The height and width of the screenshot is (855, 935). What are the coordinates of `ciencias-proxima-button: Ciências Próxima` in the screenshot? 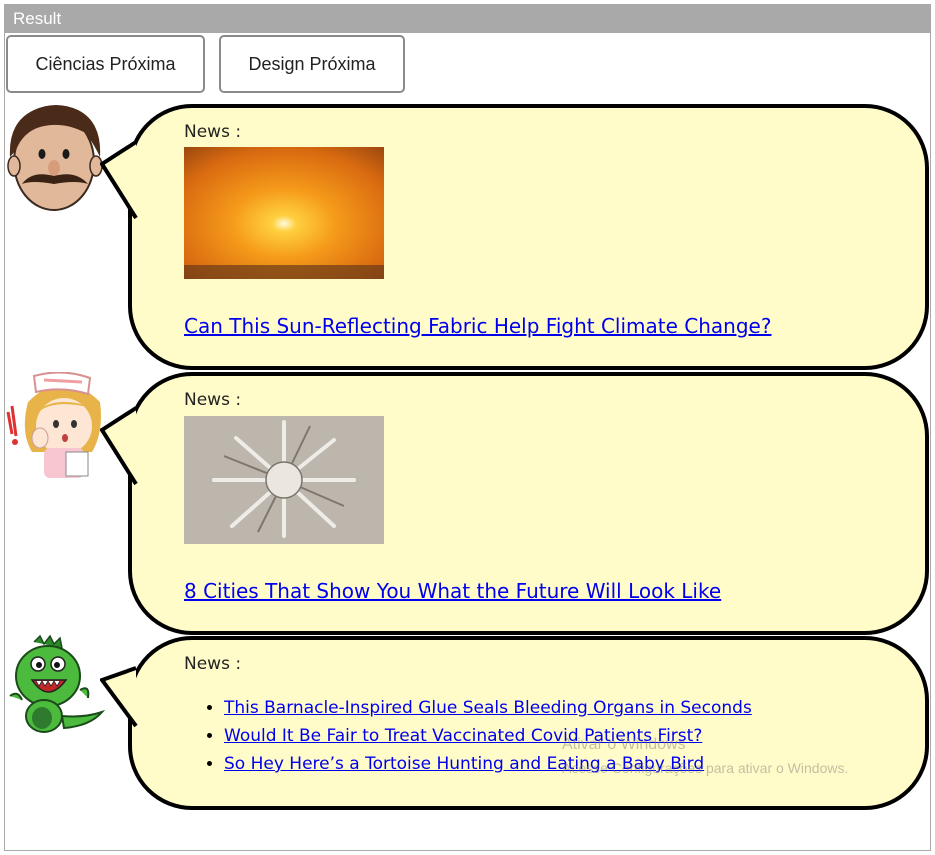 It's located at (105, 64).